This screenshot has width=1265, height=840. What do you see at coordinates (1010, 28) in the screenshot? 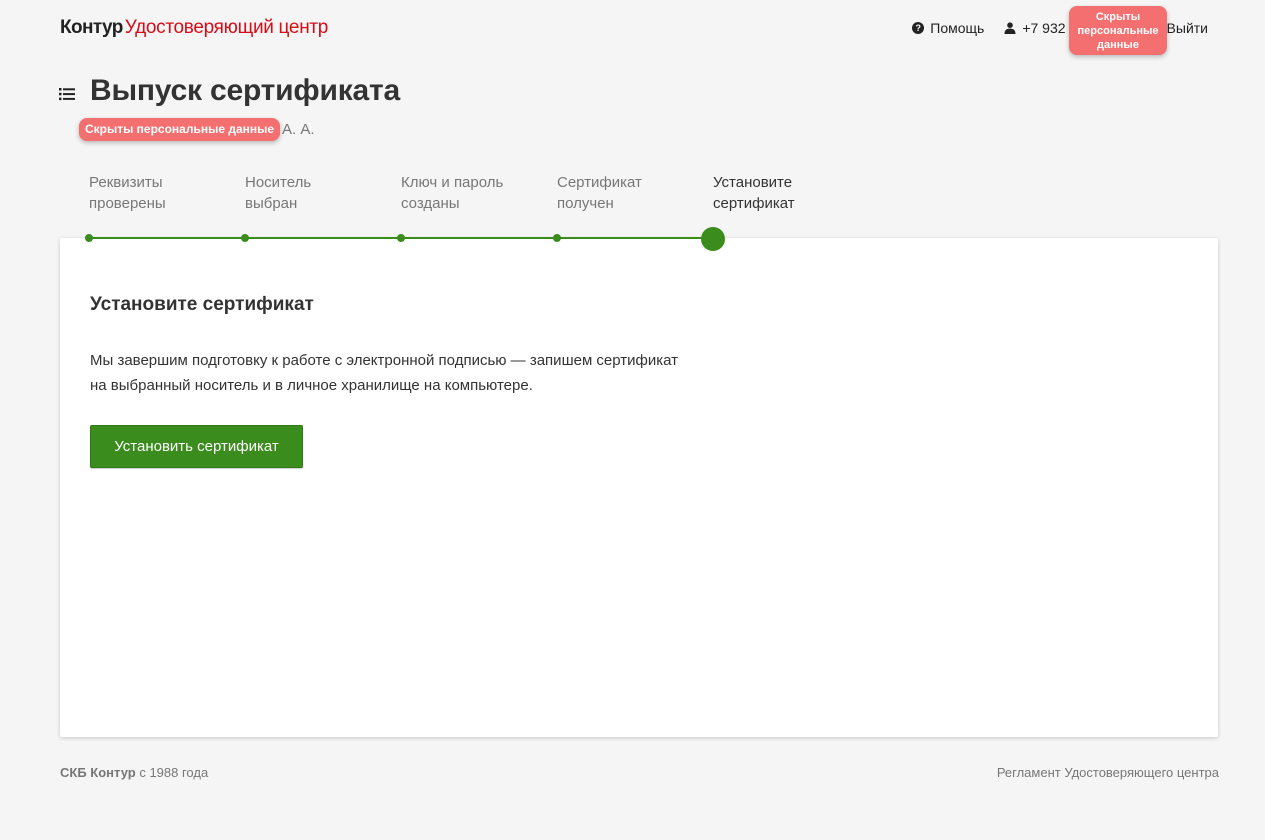
I see `user-icon` at bounding box center [1010, 28].